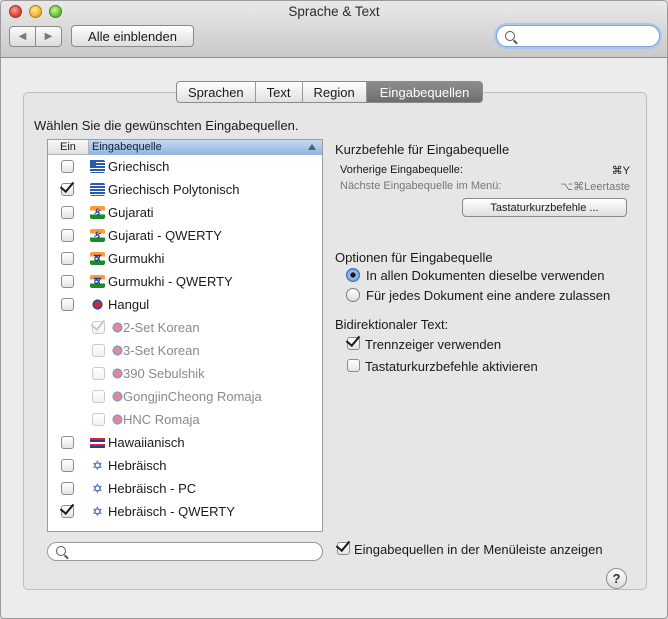 This screenshot has width=668, height=619. What do you see at coordinates (485, 275) in the screenshot?
I see `radio-same-label: In allen Dokumenten dieselbe verwenden` at bounding box center [485, 275].